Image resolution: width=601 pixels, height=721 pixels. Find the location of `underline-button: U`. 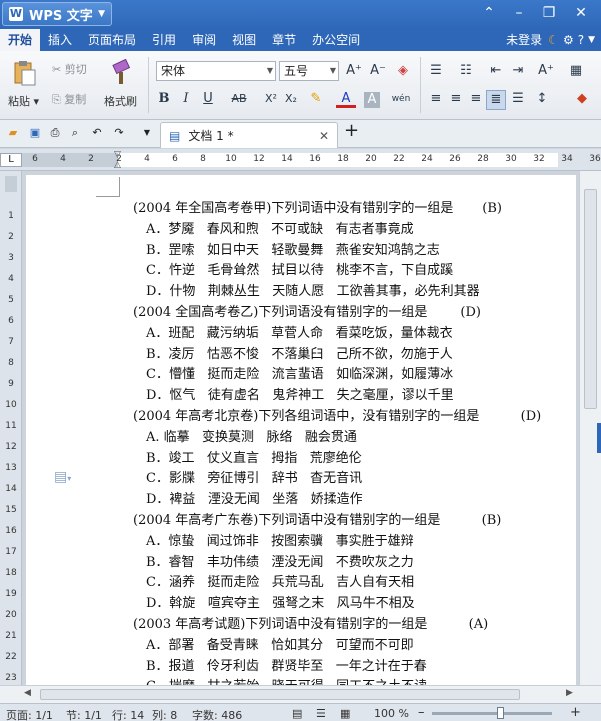

underline-button: U is located at coordinates (208, 99).